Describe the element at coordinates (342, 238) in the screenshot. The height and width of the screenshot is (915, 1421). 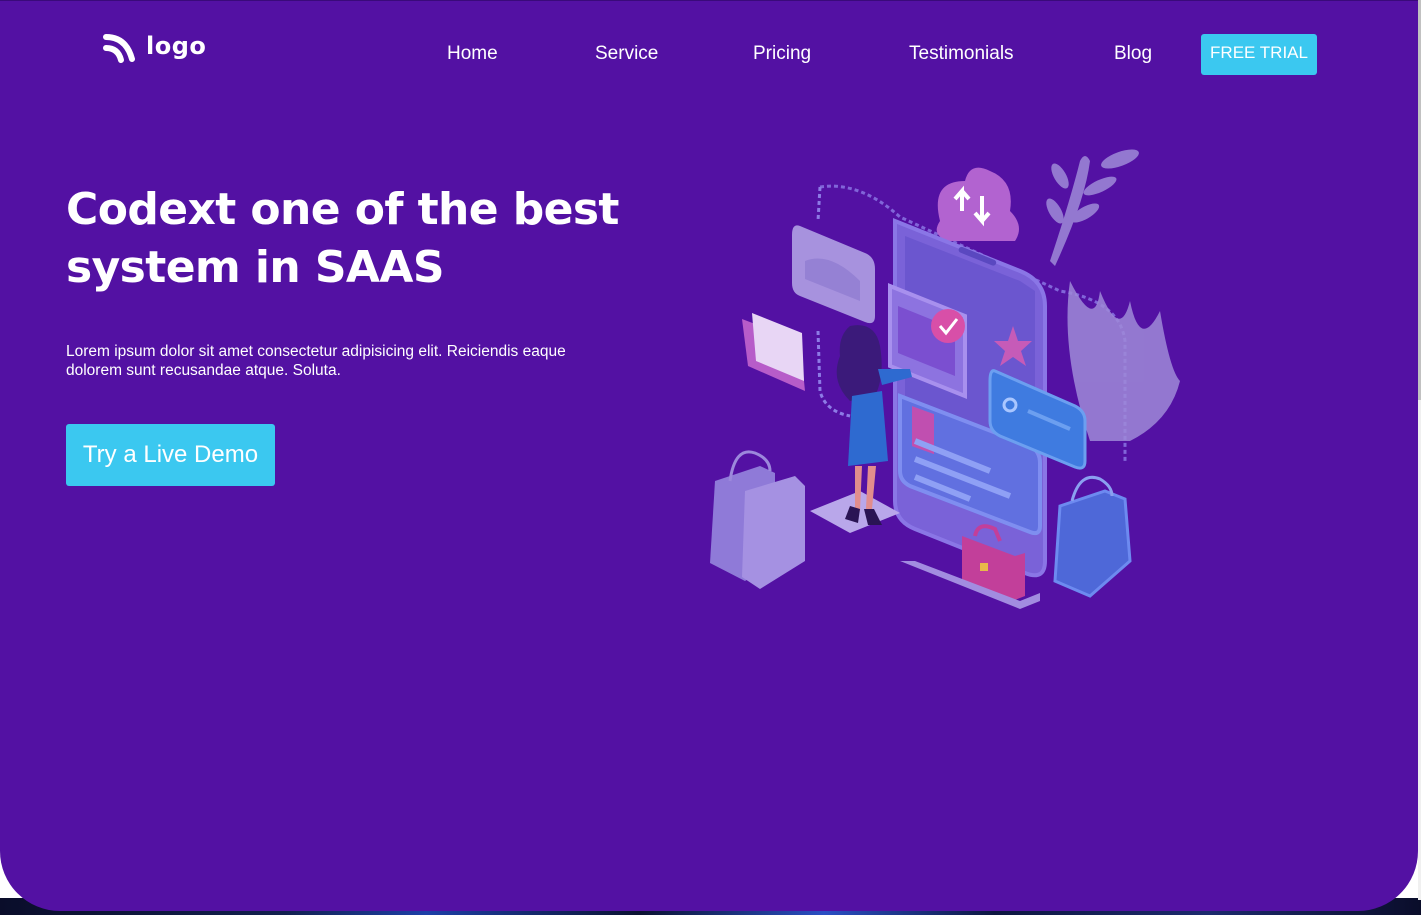
I see `hero-title: Codext one of the best system in SAAS` at that location.